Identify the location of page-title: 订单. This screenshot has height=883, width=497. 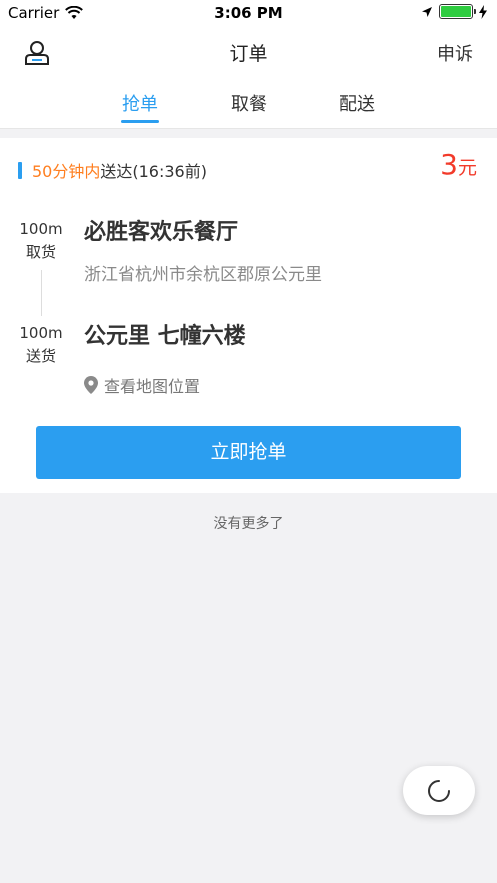
(248, 54).